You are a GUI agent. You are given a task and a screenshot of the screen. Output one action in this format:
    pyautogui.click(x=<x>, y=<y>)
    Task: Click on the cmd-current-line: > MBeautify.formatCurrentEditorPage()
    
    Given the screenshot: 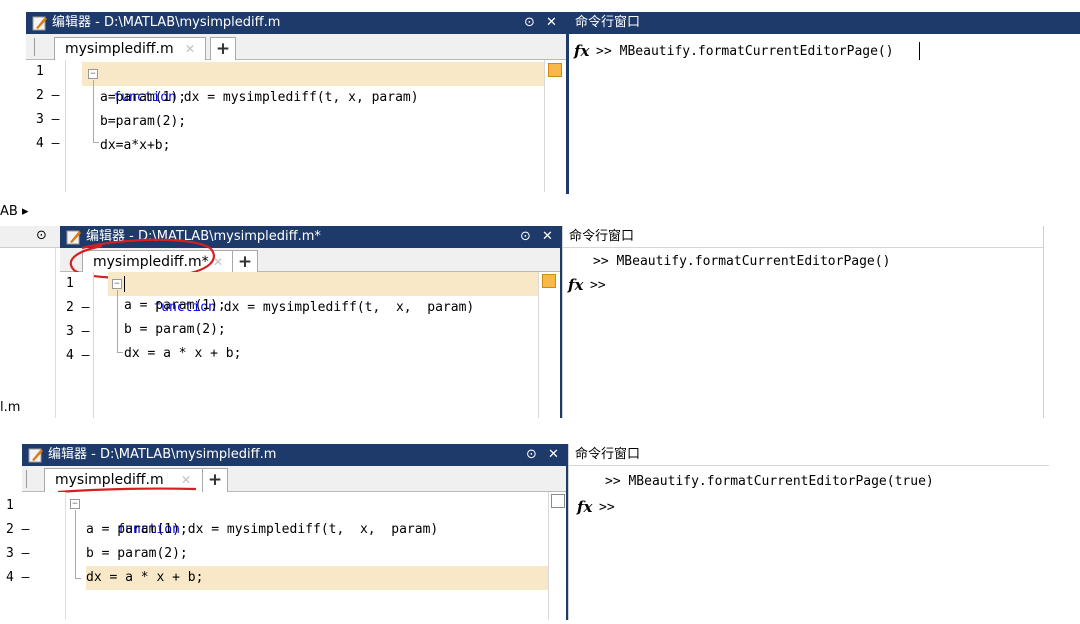 What is the action you would take?
    pyautogui.click(x=749, y=51)
    